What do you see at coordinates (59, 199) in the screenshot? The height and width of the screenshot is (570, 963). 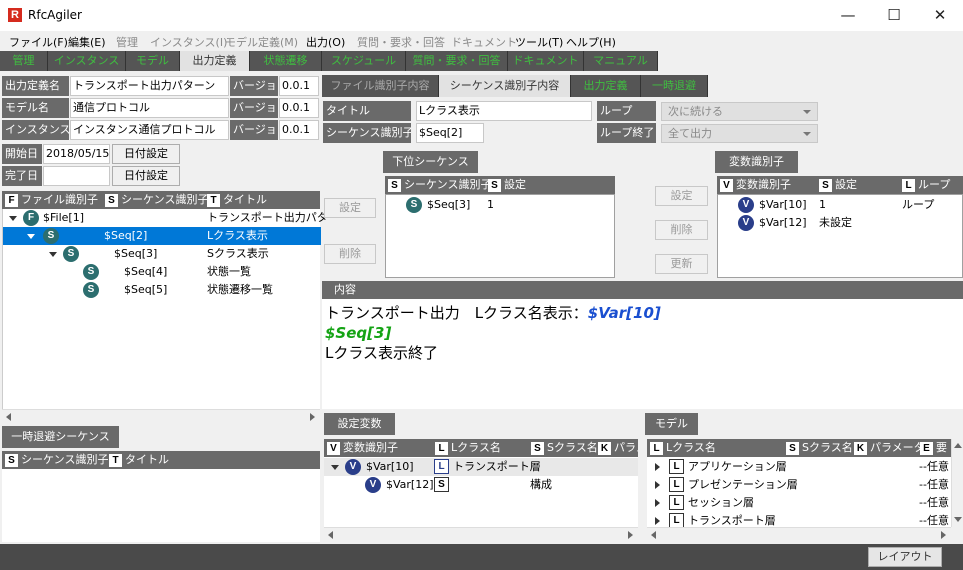 I see `tree-col-file-id: ファイル識別子` at bounding box center [59, 199].